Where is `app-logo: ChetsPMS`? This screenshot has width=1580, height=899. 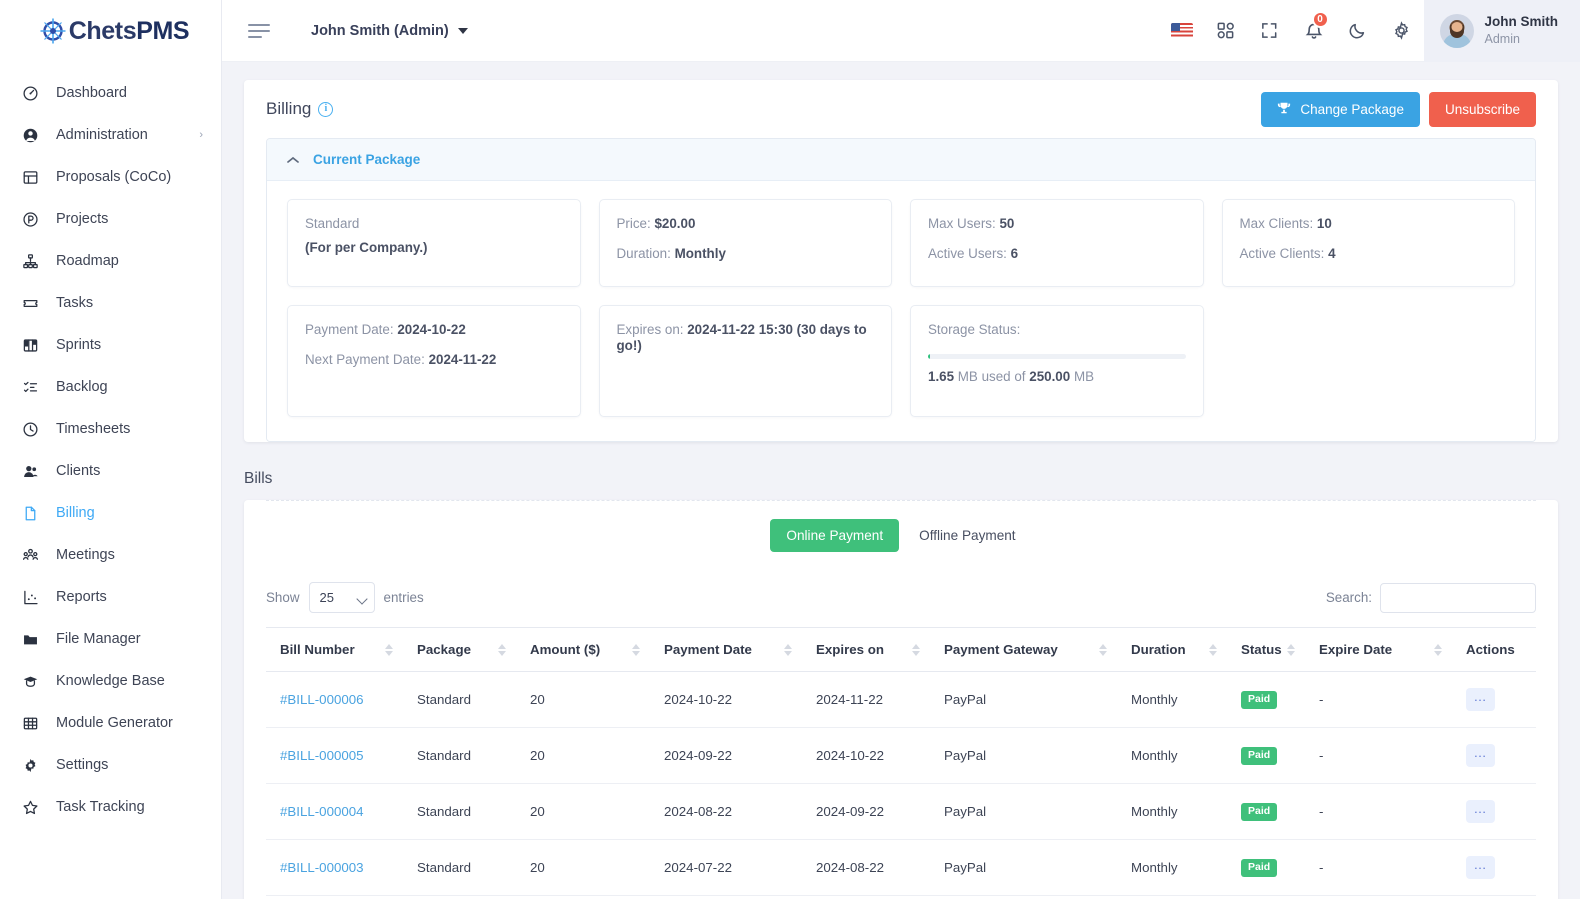 app-logo: ChetsPMS is located at coordinates (110, 31).